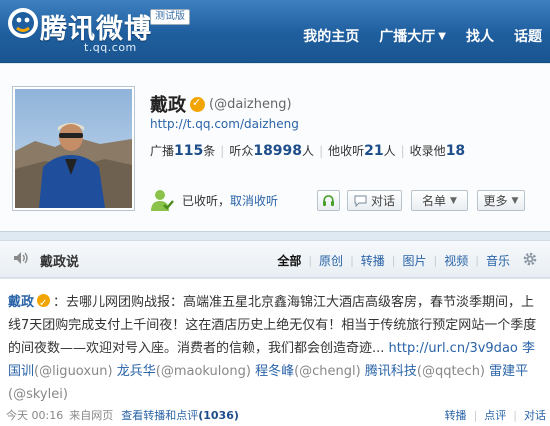 The width and height of the screenshot is (550, 426). Describe the element at coordinates (170, 17) in the screenshot. I see `beta-badge: 测试版` at that location.